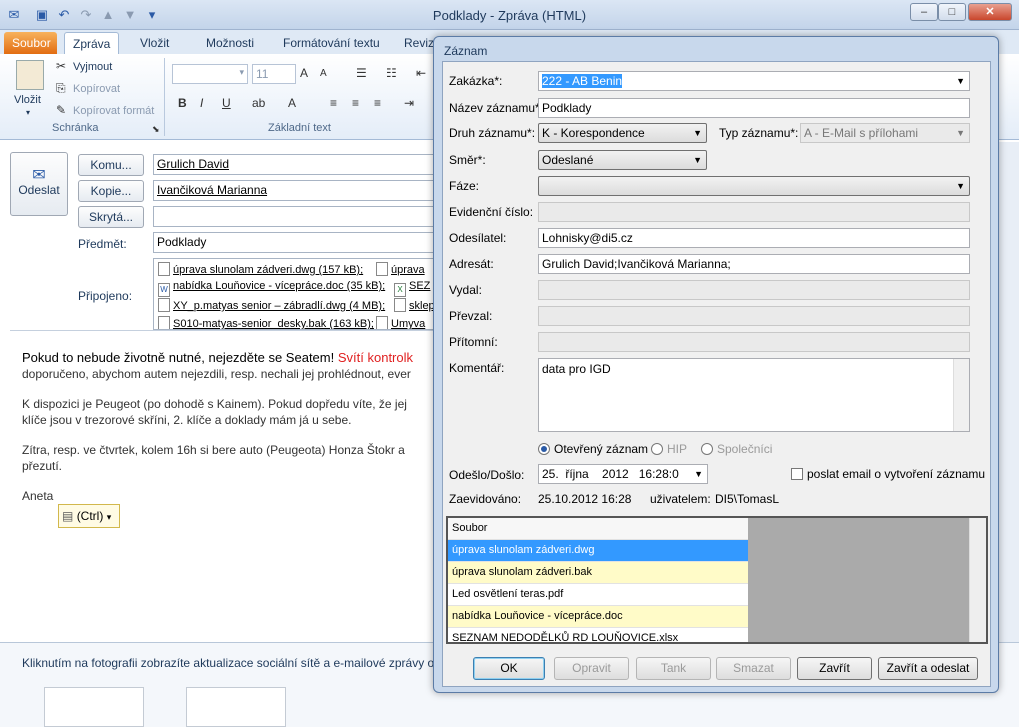  What do you see at coordinates (669, 449) in the screenshot?
I see `radio-hip: HIP` at bounding box center [669, 449].